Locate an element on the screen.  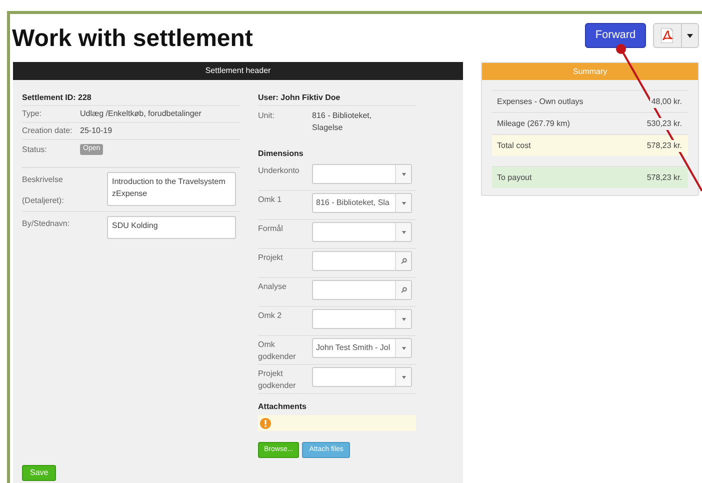
field-label: Underkonto is located at coordinates (279, 171).